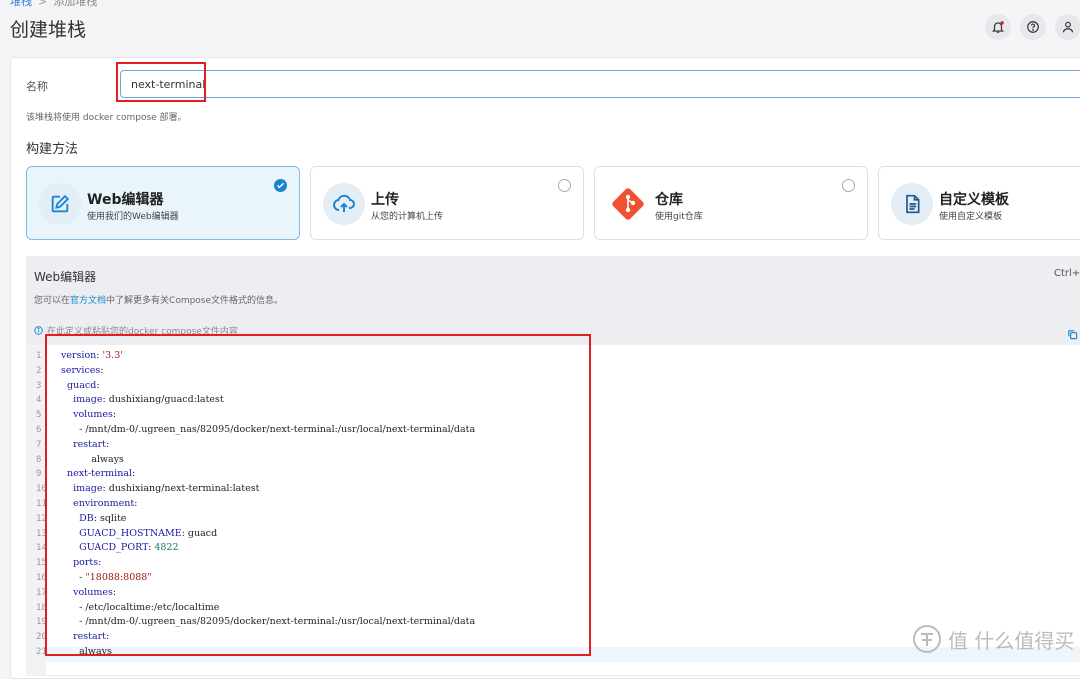  What do you see at coordinates (669, 200) in the screenshot?
I see `method-title: 仓库` at bounding box center [669, 200].